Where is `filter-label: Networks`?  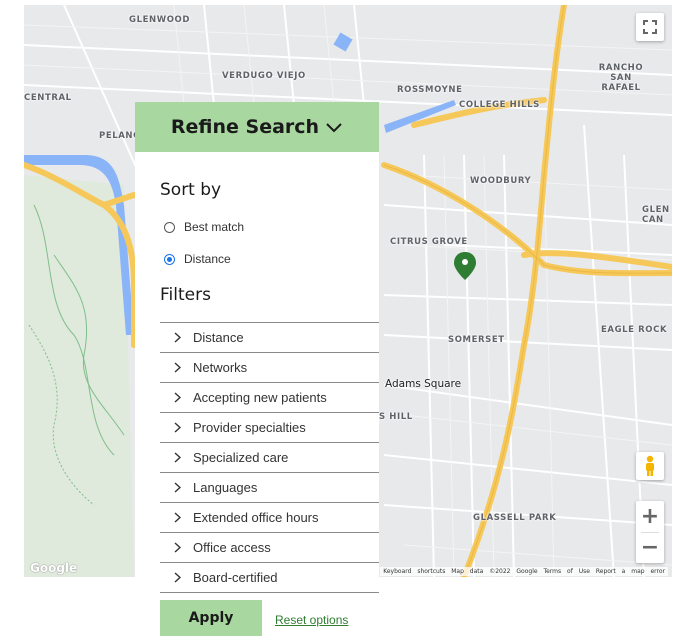 filter-label: Networks is located at coordinates (220, 367).